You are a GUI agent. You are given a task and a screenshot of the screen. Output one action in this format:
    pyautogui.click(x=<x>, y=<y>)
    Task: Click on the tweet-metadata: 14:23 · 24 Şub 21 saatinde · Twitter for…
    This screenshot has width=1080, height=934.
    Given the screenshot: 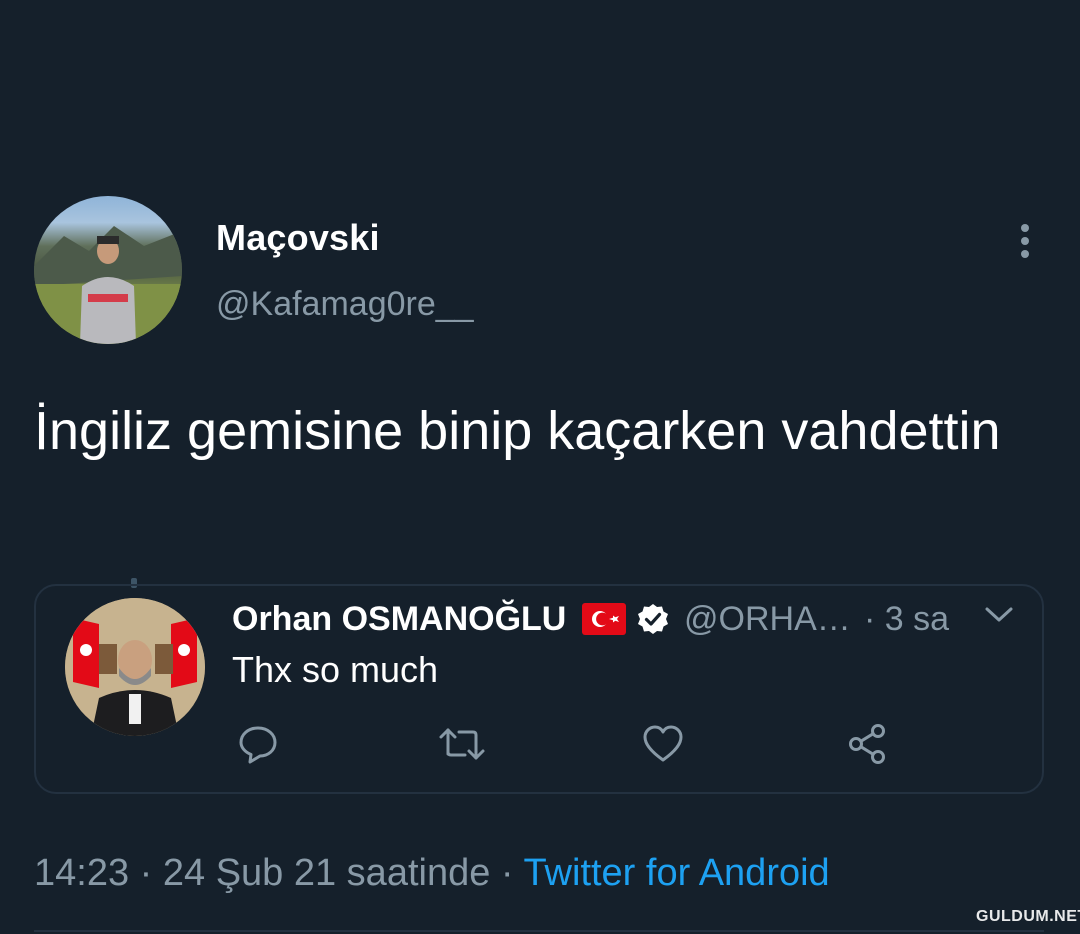 What is the action you would take?
    pyautogui.click(x=432, y=873)
    